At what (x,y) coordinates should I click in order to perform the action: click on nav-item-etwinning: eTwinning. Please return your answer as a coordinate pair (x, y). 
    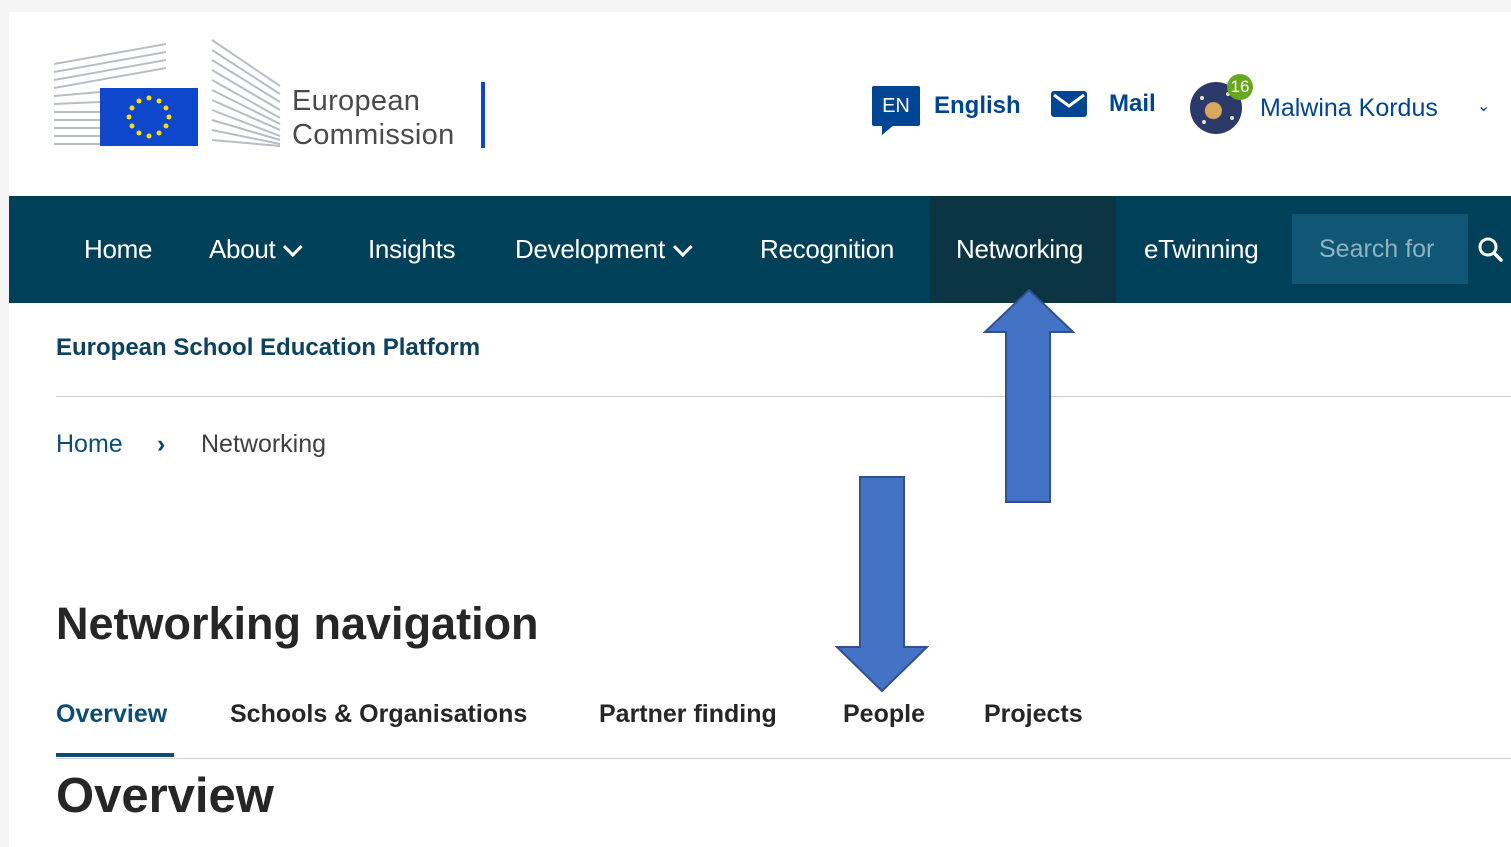
    Looking at the image, I should click on (1201, 249).